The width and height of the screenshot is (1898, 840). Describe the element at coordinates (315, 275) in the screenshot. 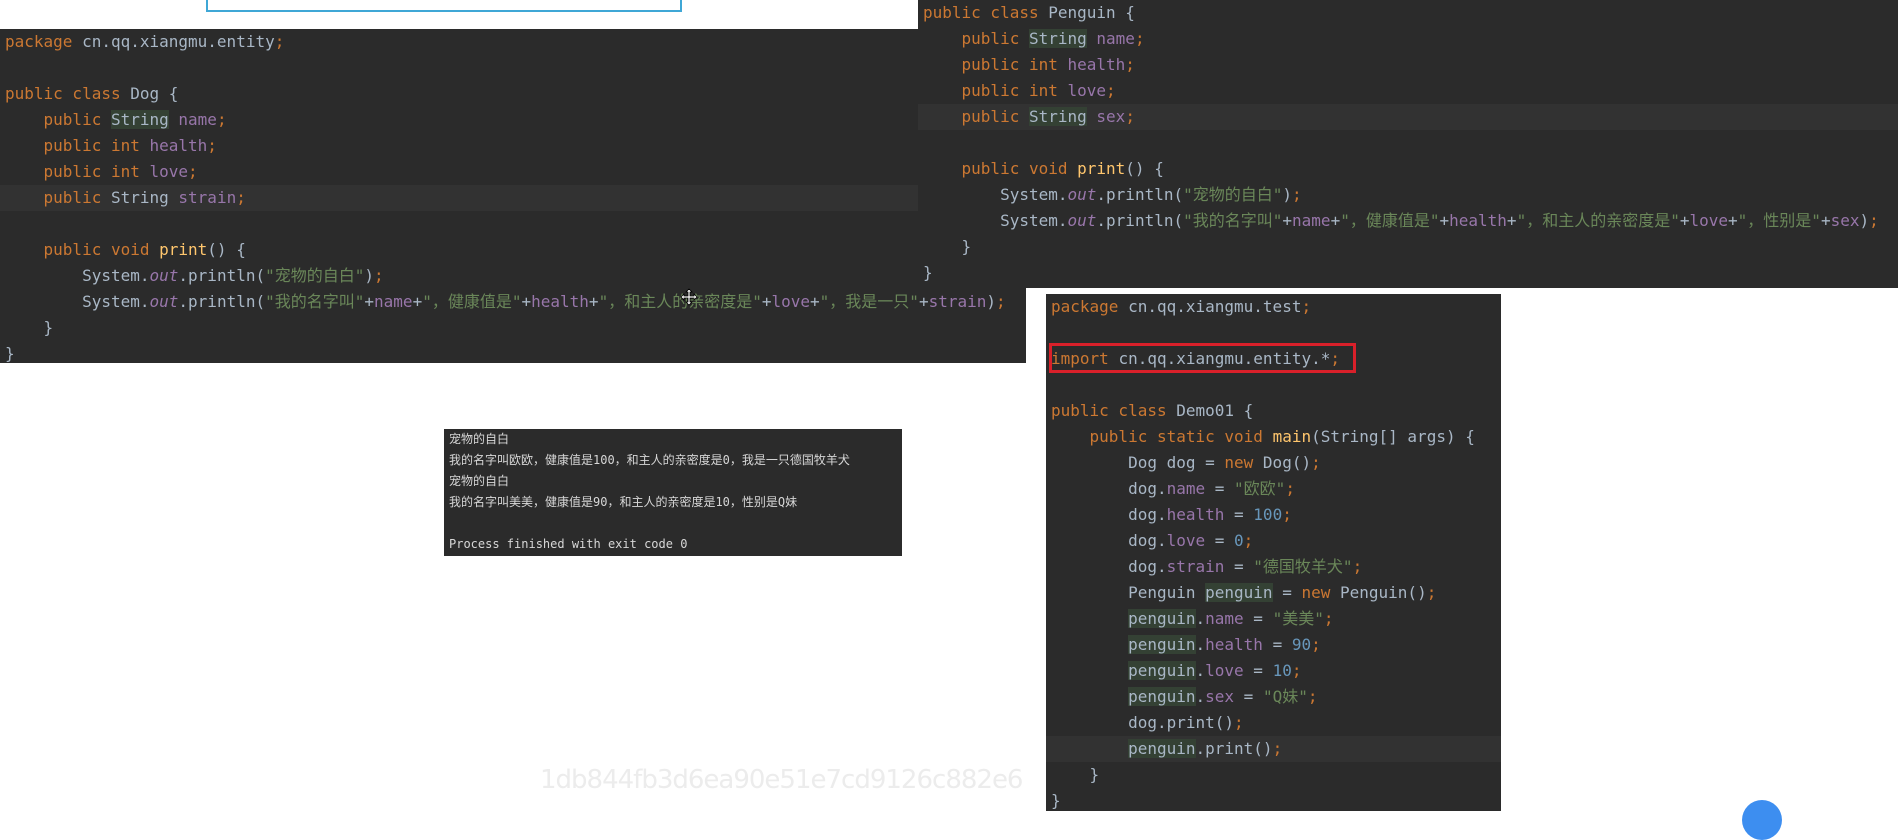

I see `code-token: "宠物的自白"` at that location.